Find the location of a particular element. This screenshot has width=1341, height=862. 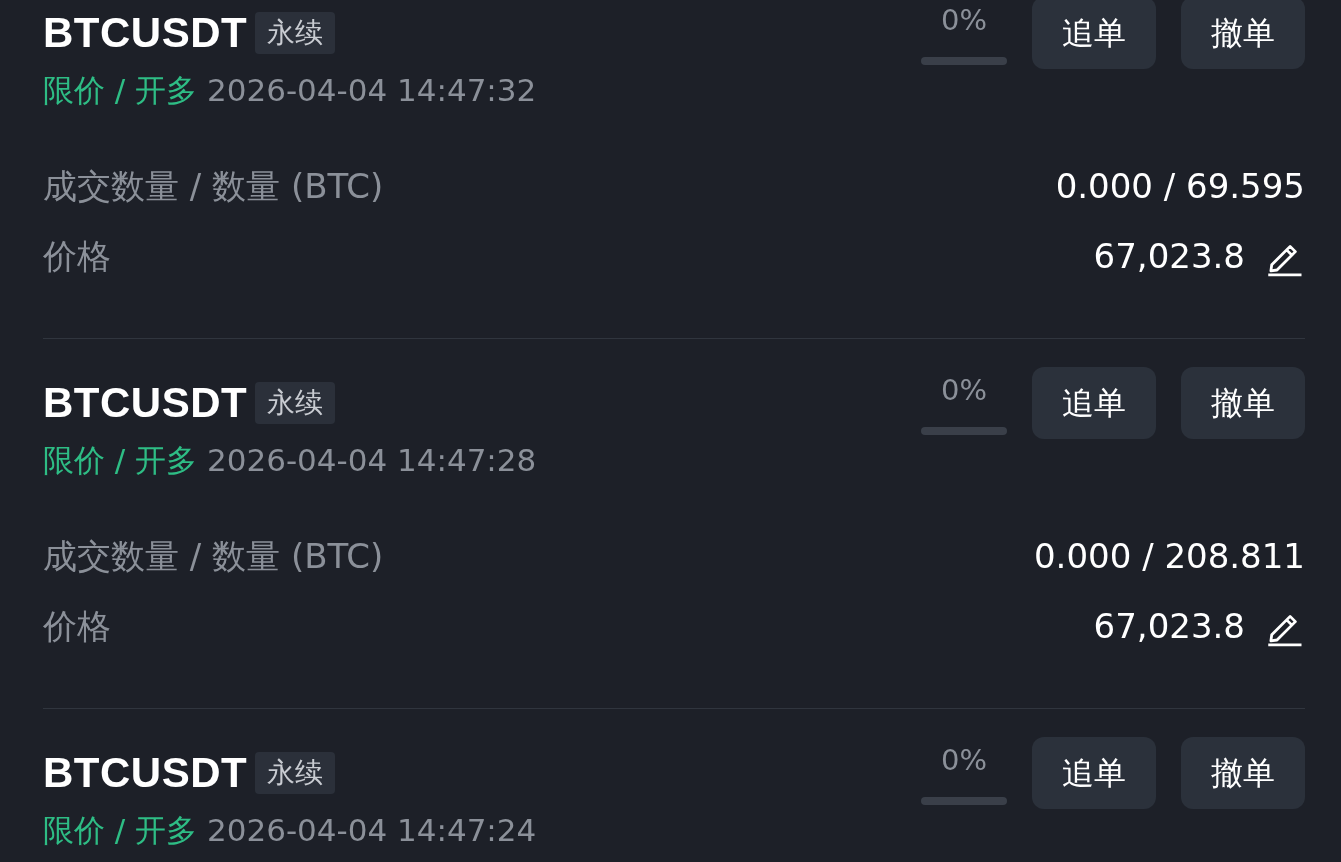

order-time: 2026-04-04 14:47:32 is located at coordinates (372, 90).